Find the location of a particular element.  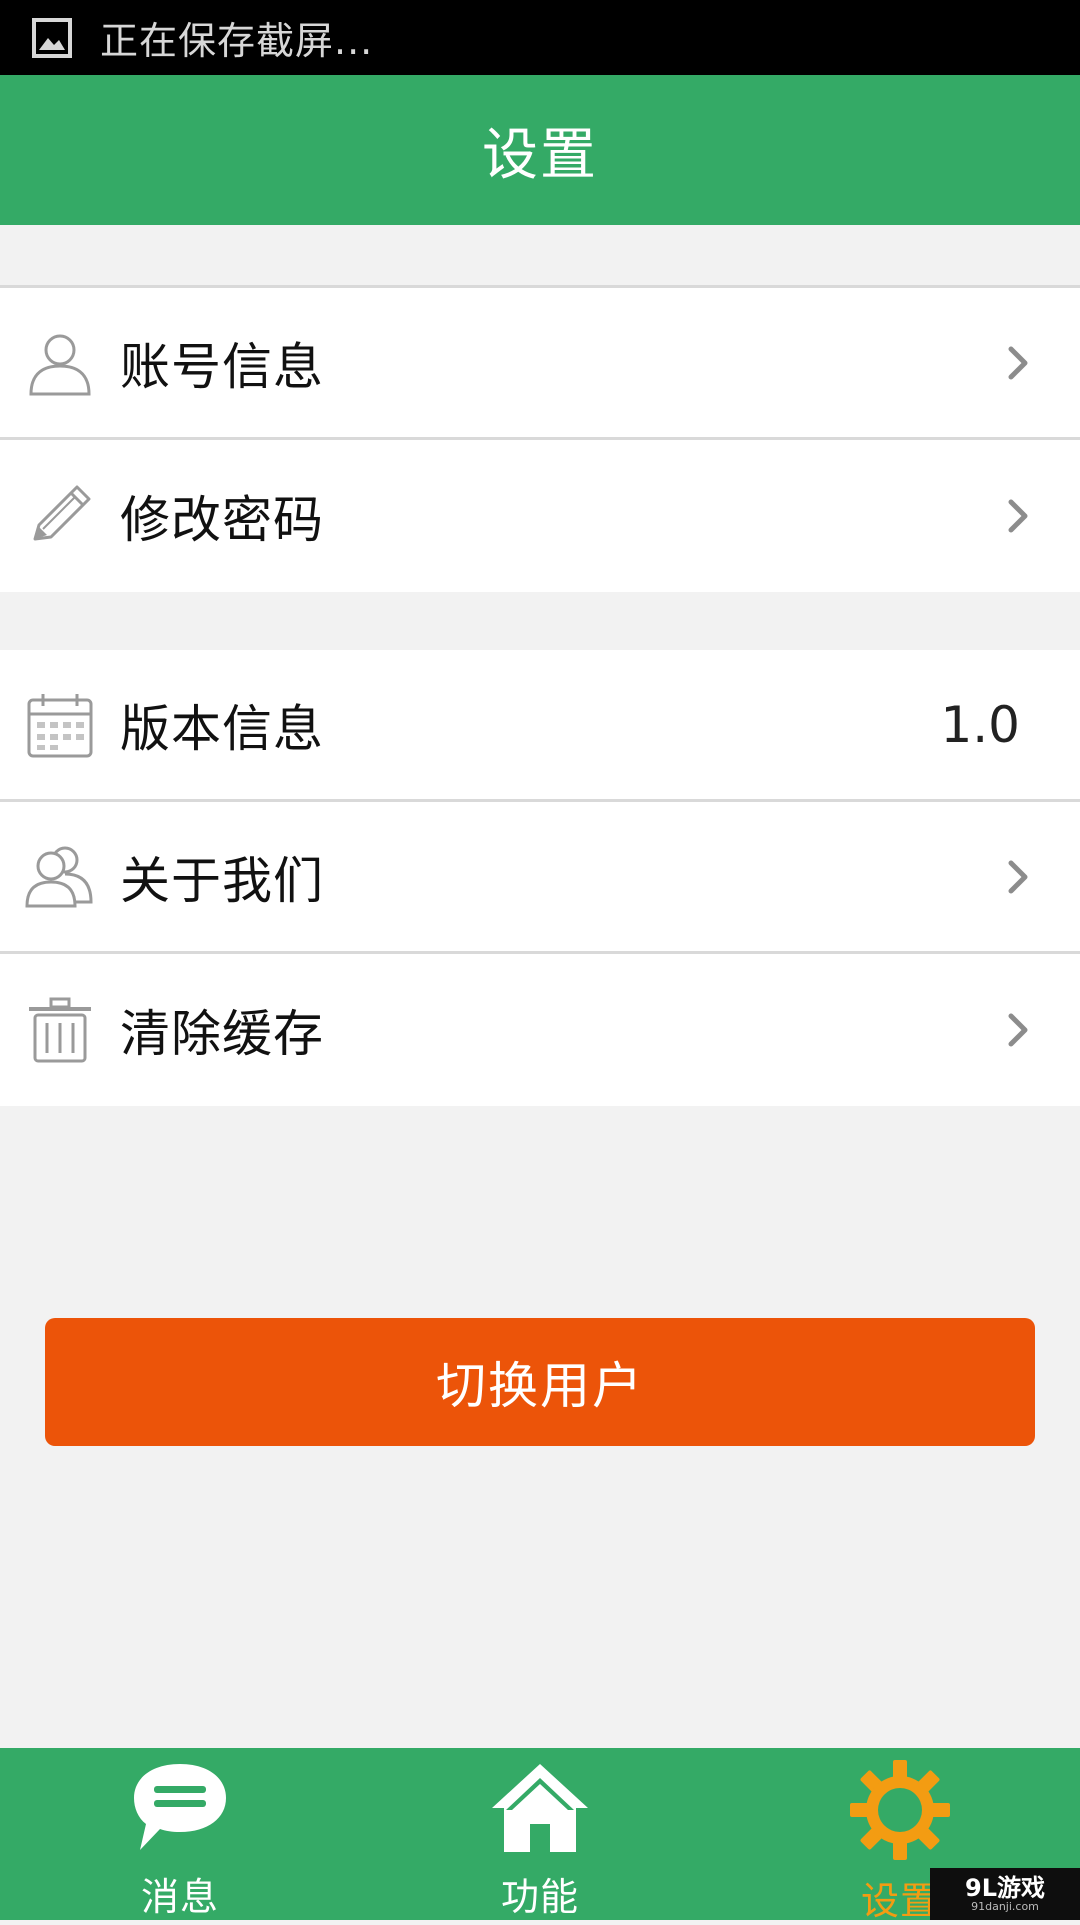

account-info-row: 账号信息 is located at coordinates (540, 364).